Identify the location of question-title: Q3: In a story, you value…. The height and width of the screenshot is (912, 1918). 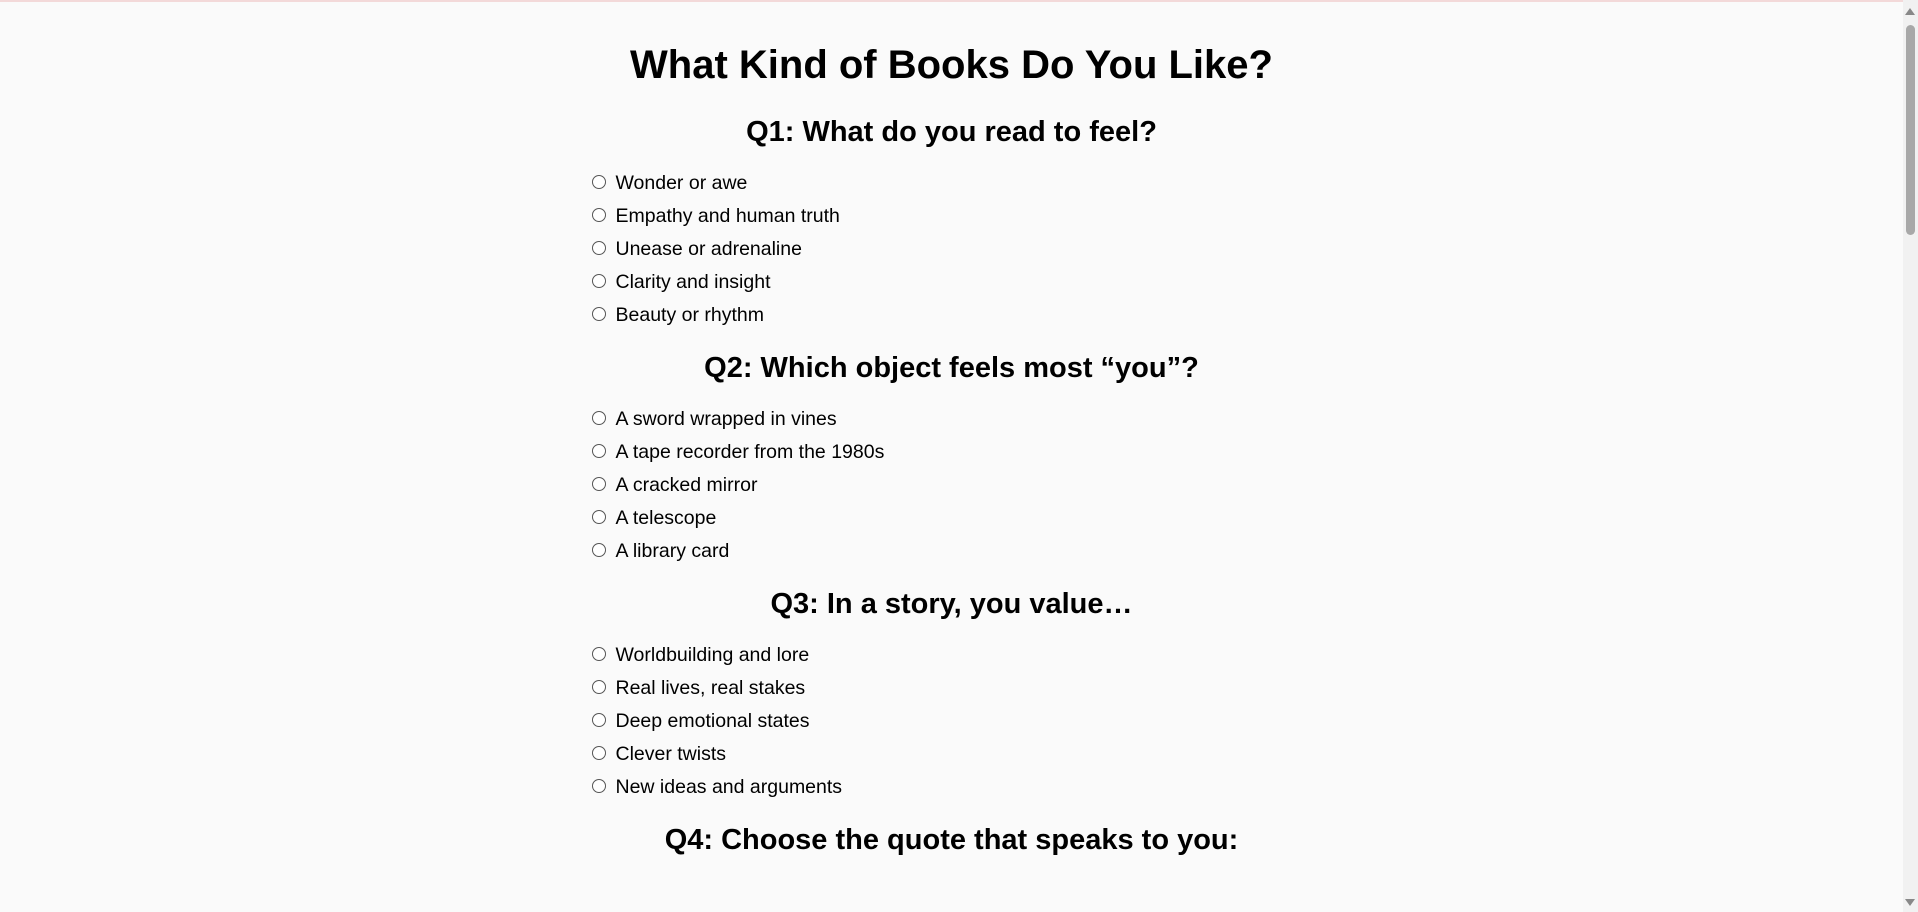
(951, 604).